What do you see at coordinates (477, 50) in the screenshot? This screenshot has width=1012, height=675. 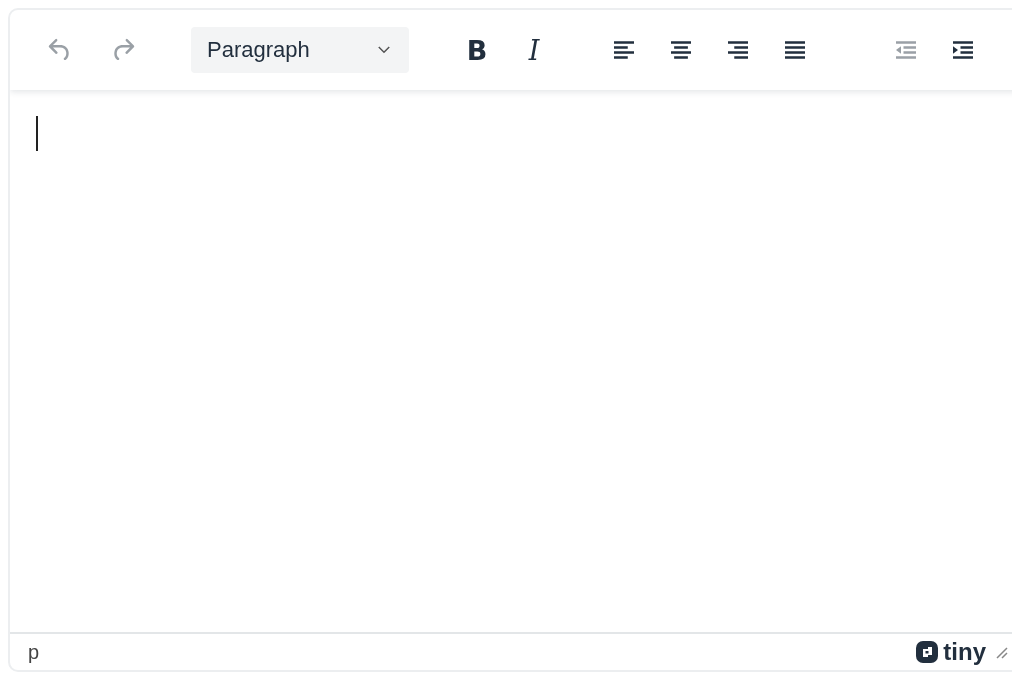 I see `bold-button: B` at bounding box center [477, 50].